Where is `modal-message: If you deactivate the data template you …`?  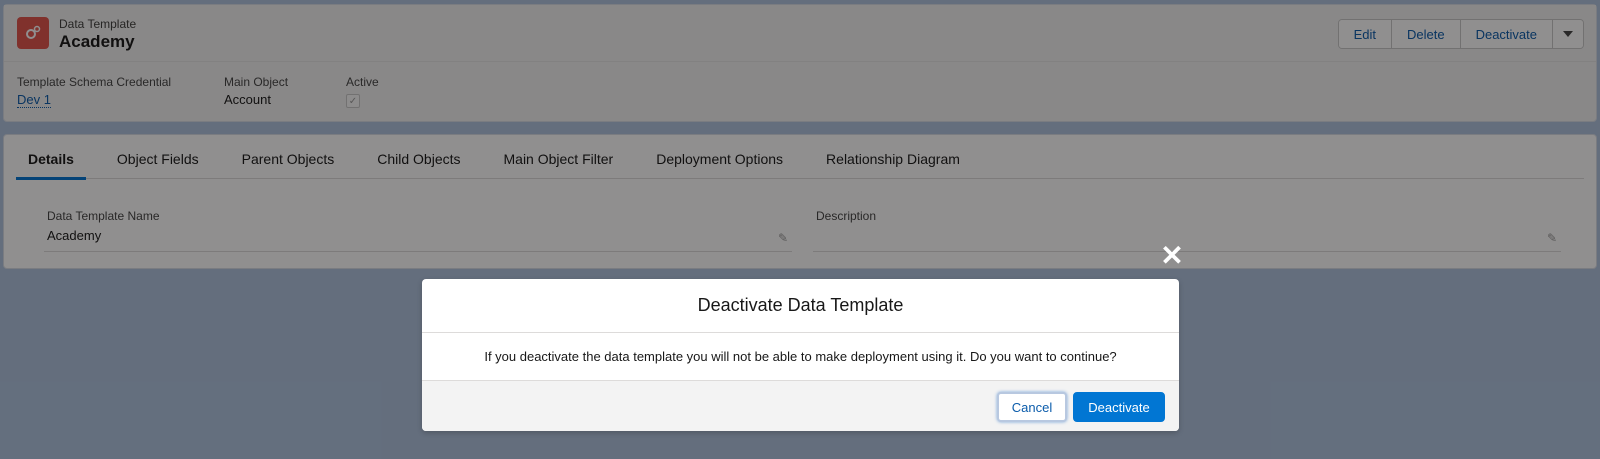 modal-message: If you deactivate the data template you … is located at coordinates (800, 356).